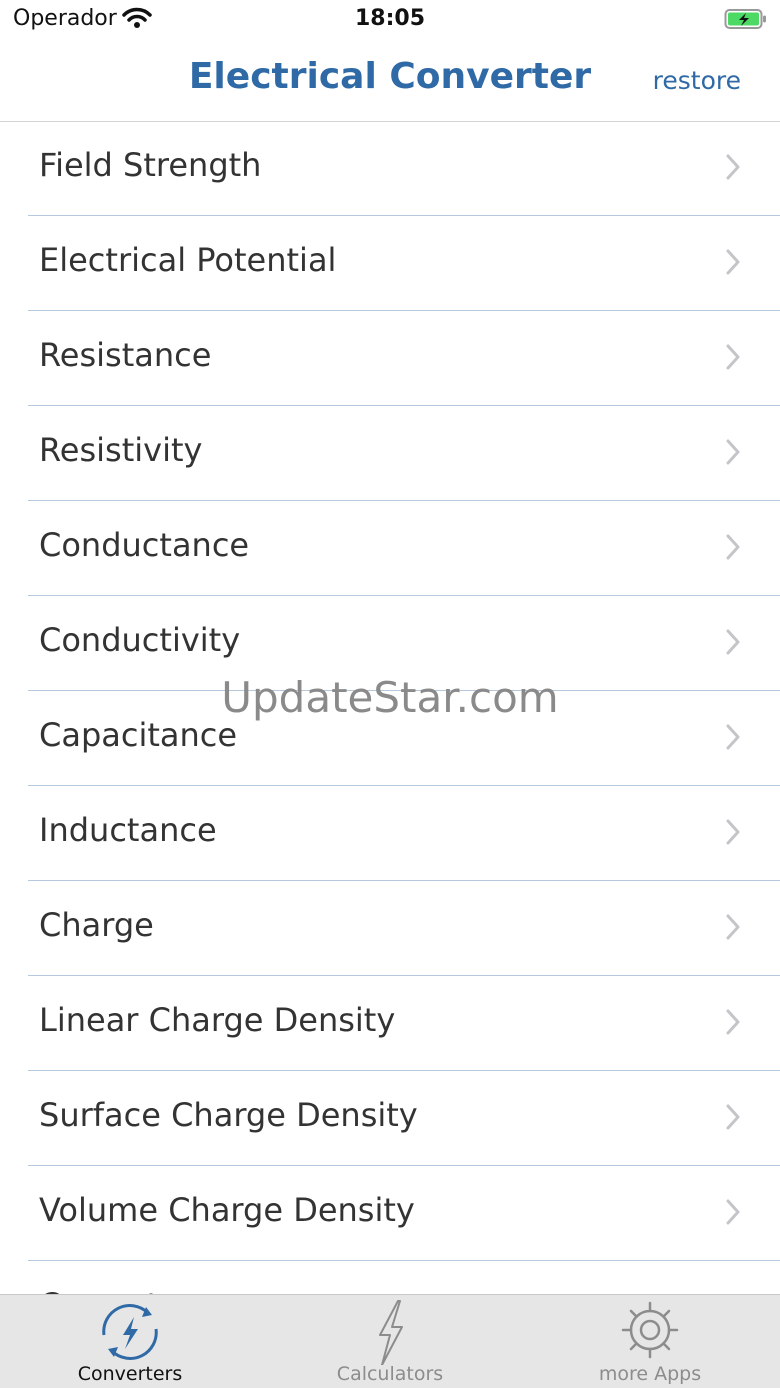  I want to click on list-item-label: Linear Charge Density, so click(217, 1020).